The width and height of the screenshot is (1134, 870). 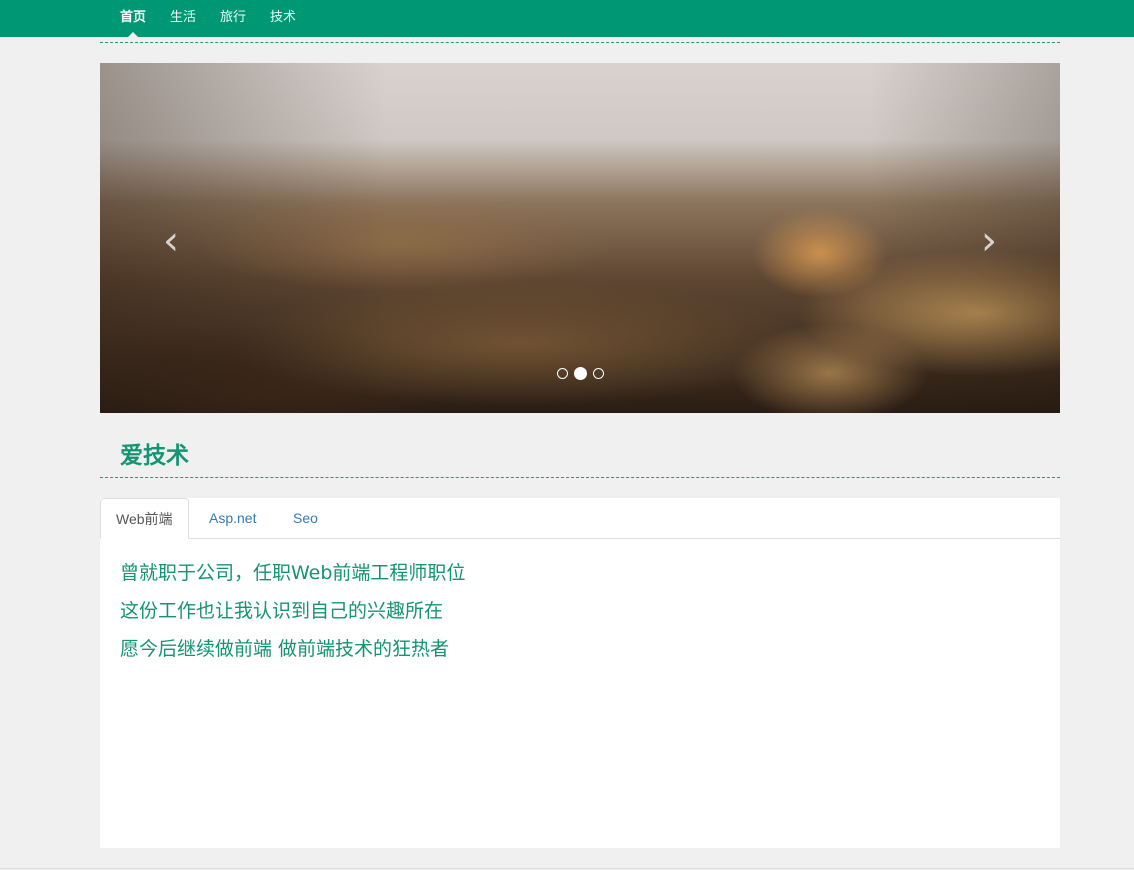 I want to click on divider-middle, so click(x=580, y=477).